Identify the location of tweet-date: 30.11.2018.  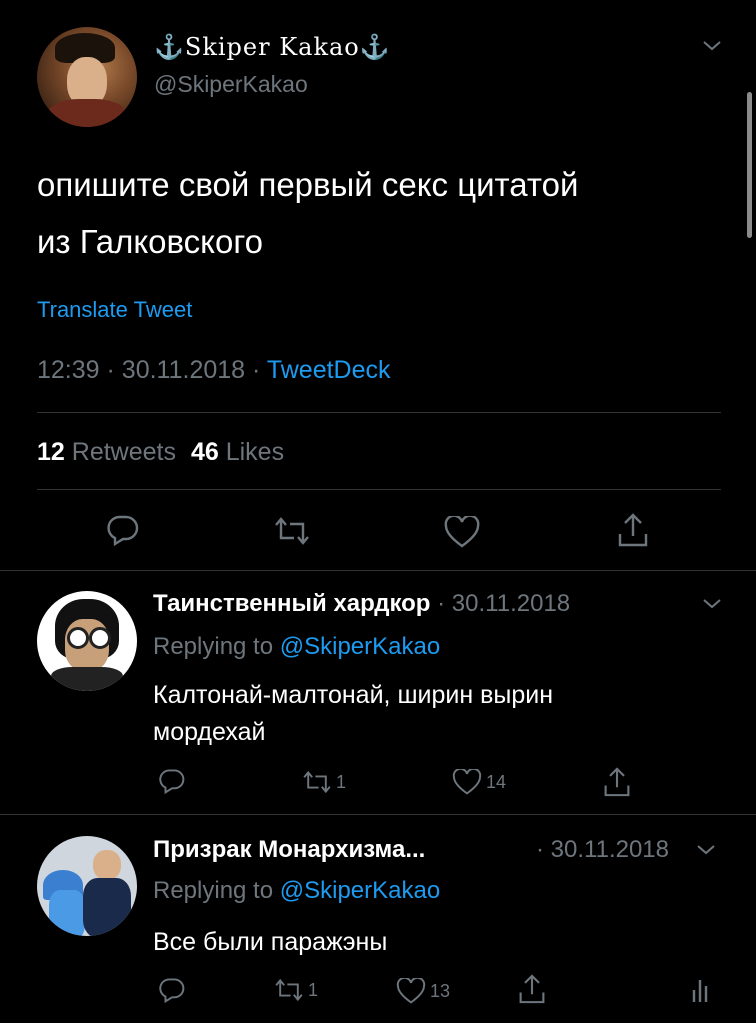
(183, 370).